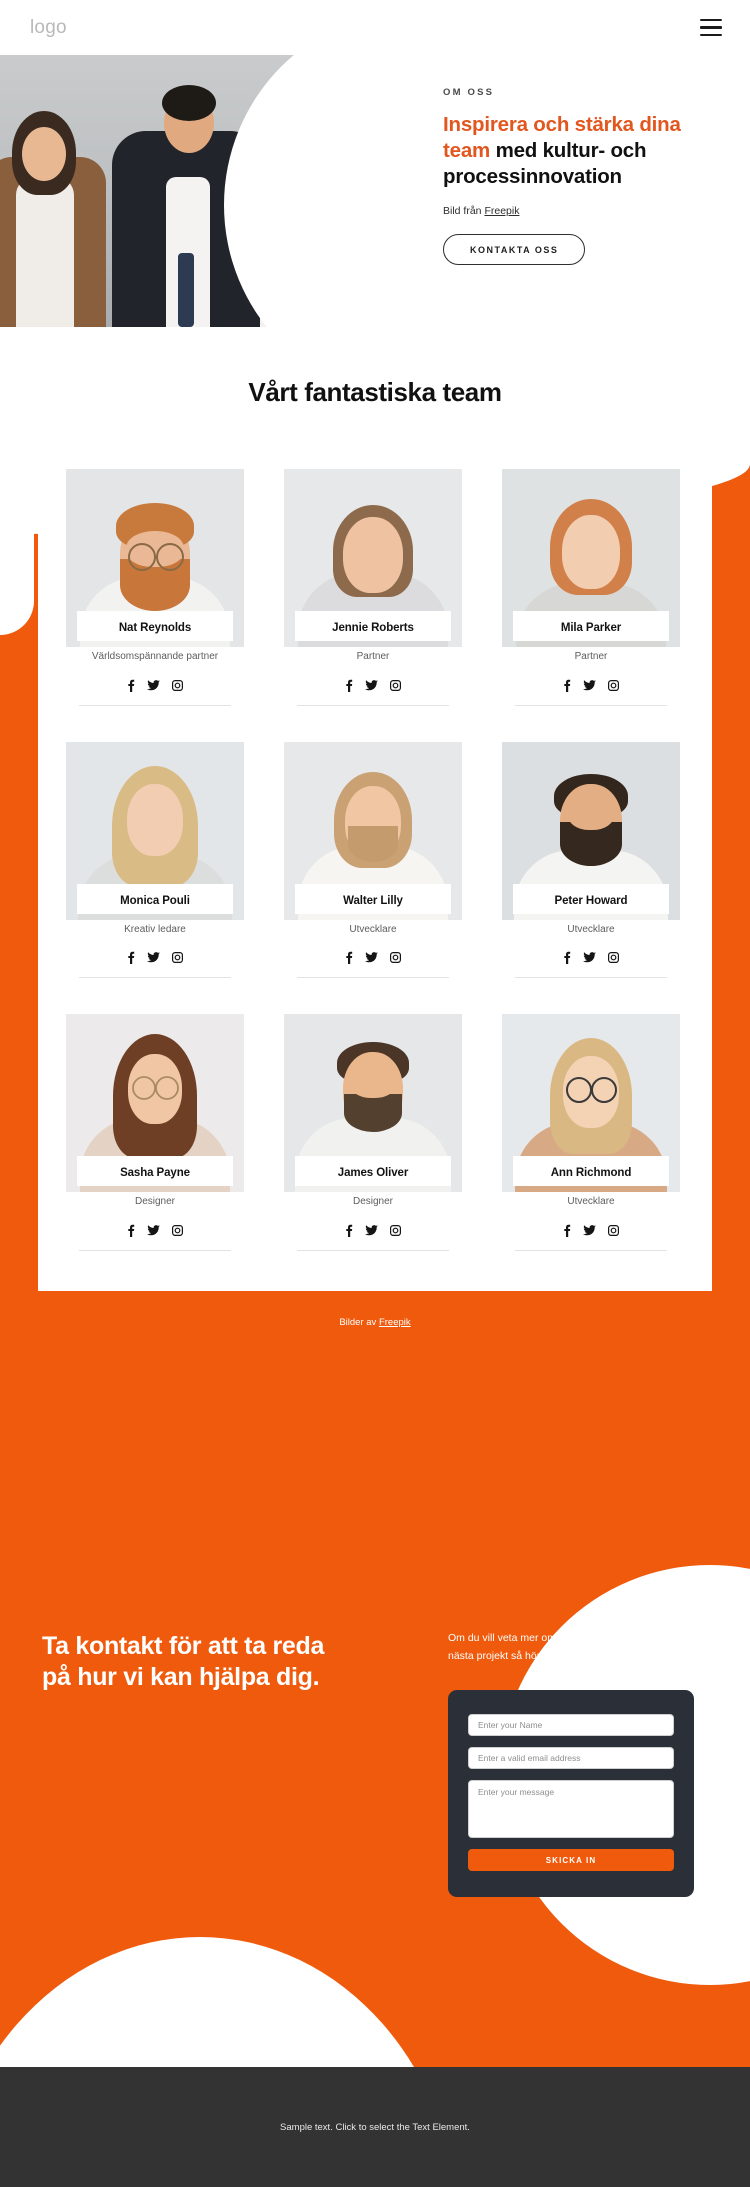 The width and height of the screenshot is (750, 2187). I want to click on member-name: Monica Pouli, so click(155, 900).